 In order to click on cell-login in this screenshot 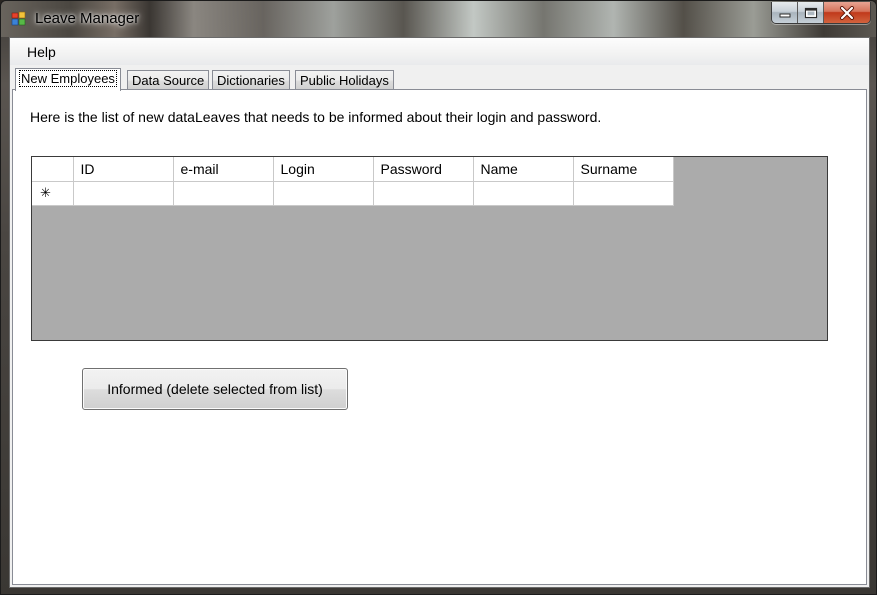, I will do `click(323, 193)`.